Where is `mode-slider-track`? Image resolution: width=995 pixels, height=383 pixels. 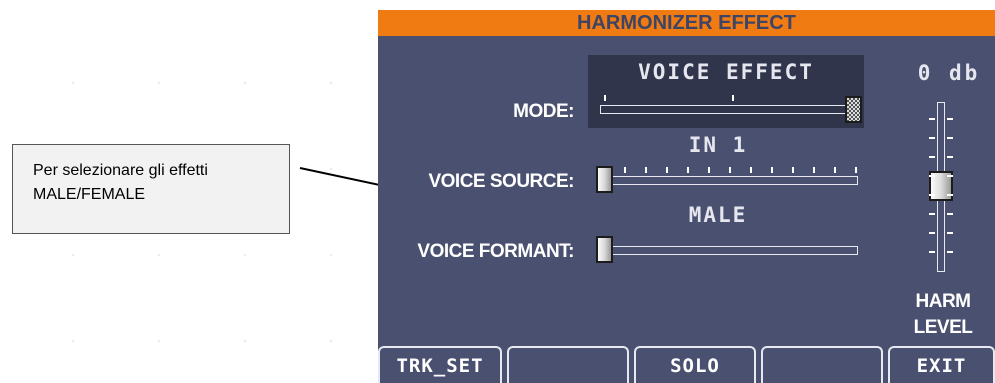 mode-slider-track is located at coordinates (729, 109).